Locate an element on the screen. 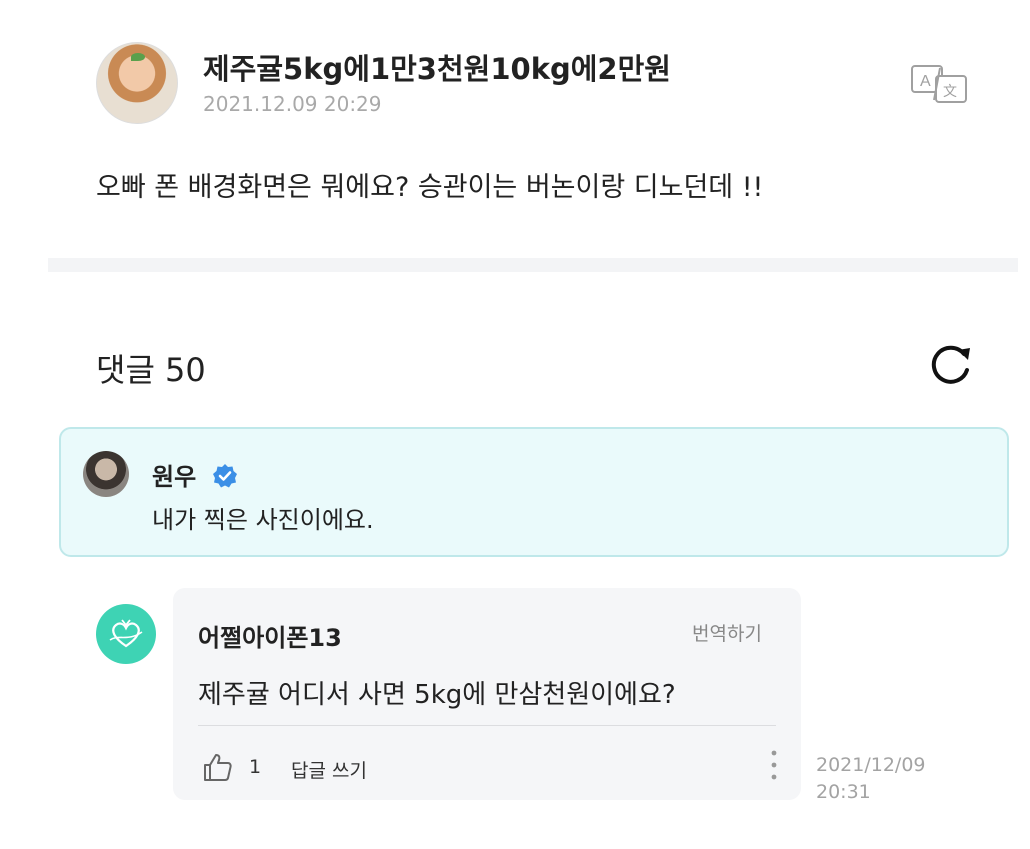 This screenshot has height=849, width=1030. verified-badge-icon is located at coordinates (225, 476).